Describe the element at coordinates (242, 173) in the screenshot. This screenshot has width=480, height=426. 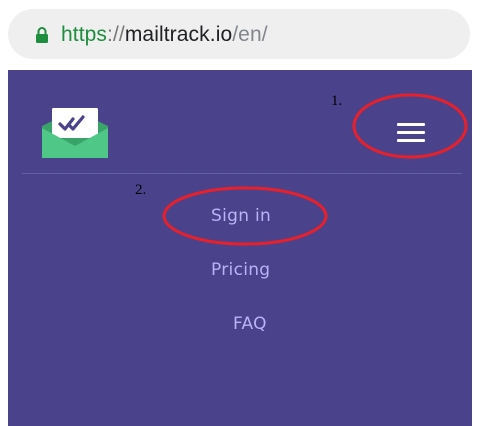
I see `header-divider` at that location.